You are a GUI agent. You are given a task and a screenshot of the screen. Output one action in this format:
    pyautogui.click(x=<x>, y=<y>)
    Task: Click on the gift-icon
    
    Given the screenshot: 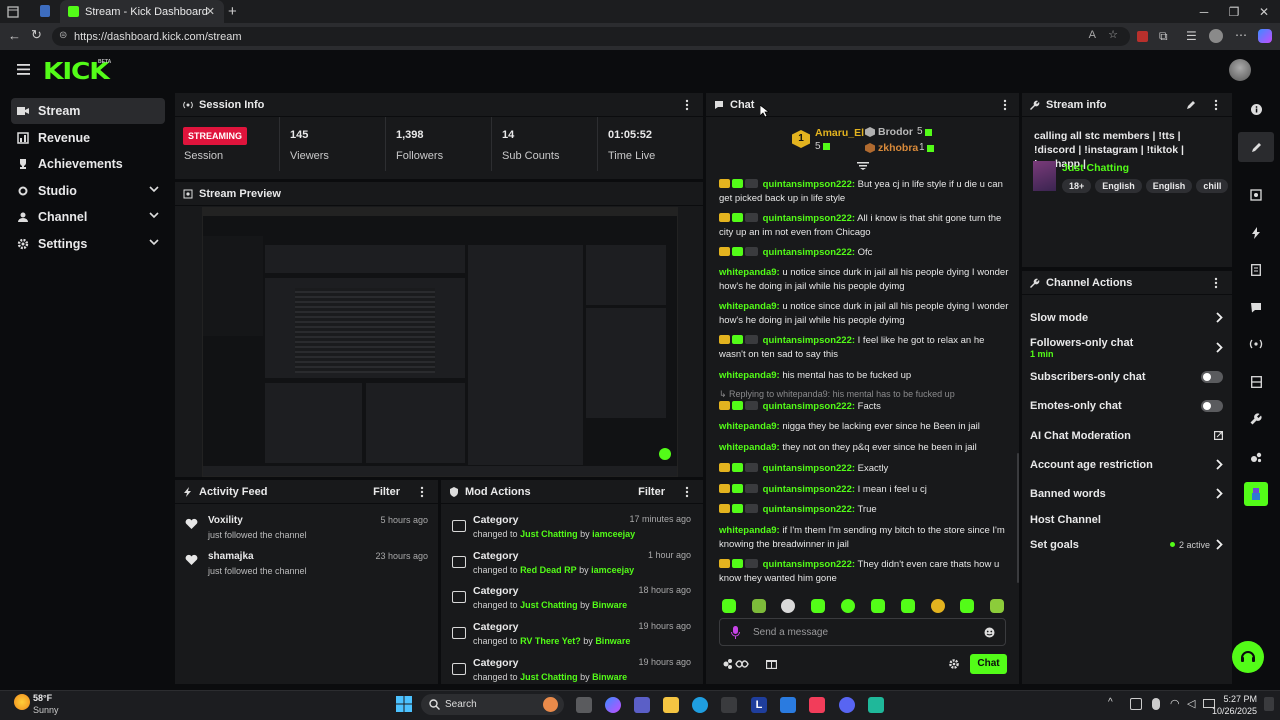 What is the action you would take?
    pyautogui.click(x=771, y=663)
    